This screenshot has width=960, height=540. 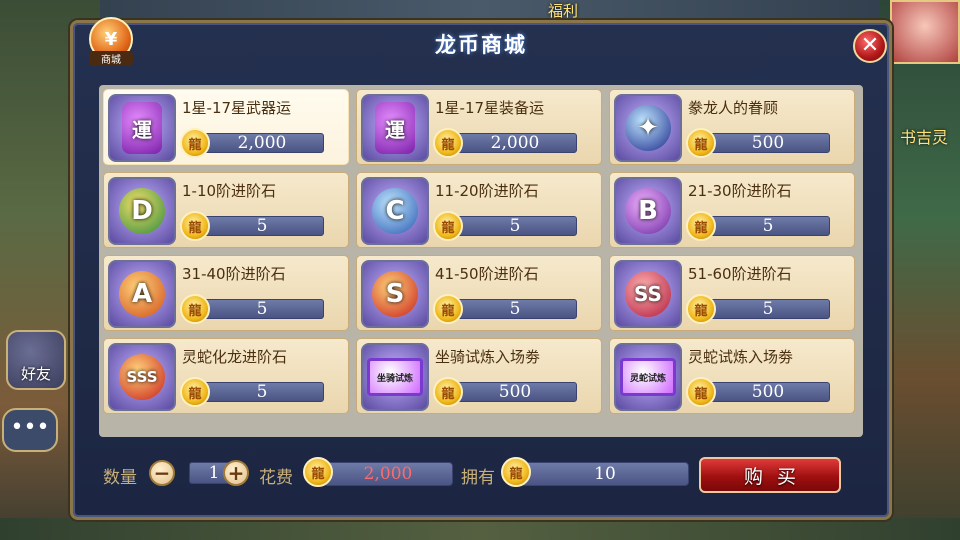 I want to click on ticket-icon: 灵蛇试炼, so click(x=648, y=377).